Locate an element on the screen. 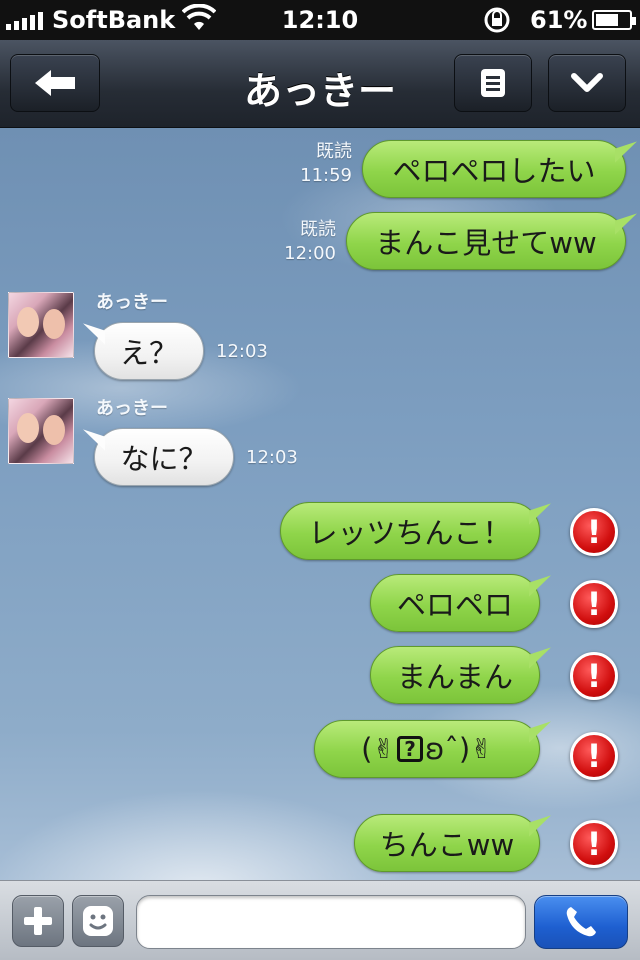 This screenshot has height=960, width=640. menu-button is located at coordinates (493, 83).